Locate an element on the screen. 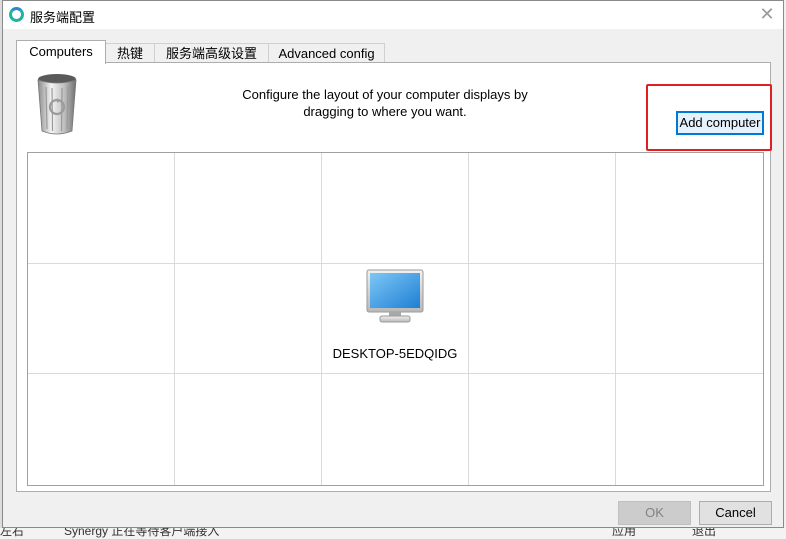 The image size is (786, 539). background-apply-text: 应用 is located at coordinates (624, 533).